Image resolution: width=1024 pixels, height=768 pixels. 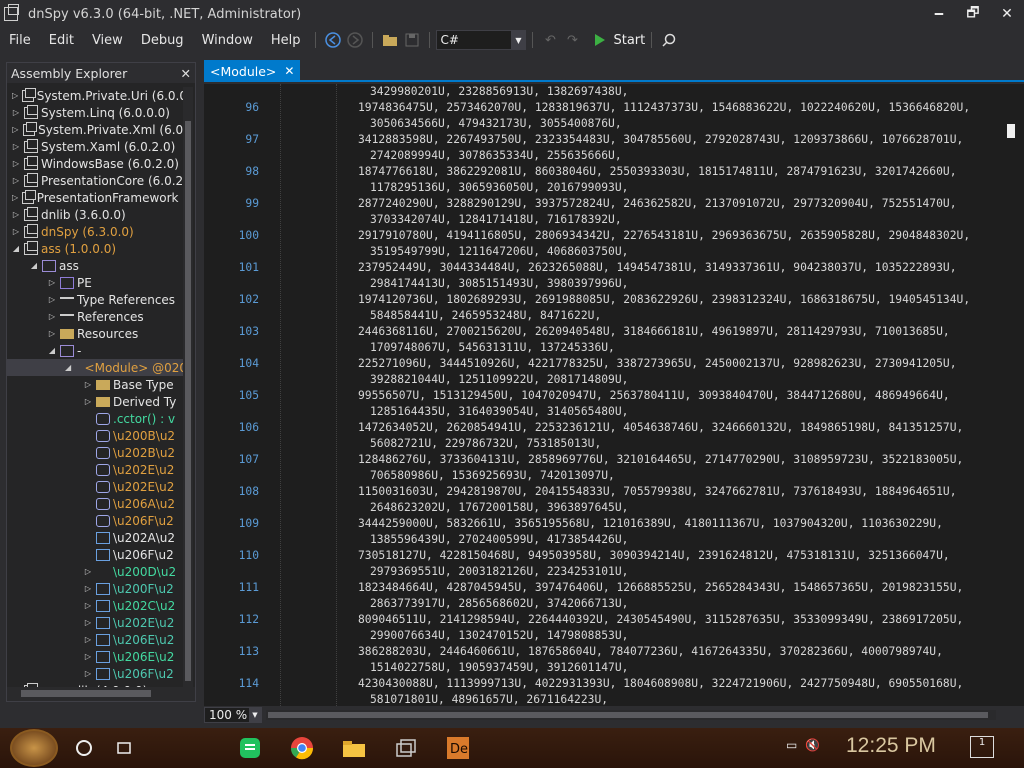 I want to click on tree-item: ▷ \u200F\u2, so click(x=97, y=588).